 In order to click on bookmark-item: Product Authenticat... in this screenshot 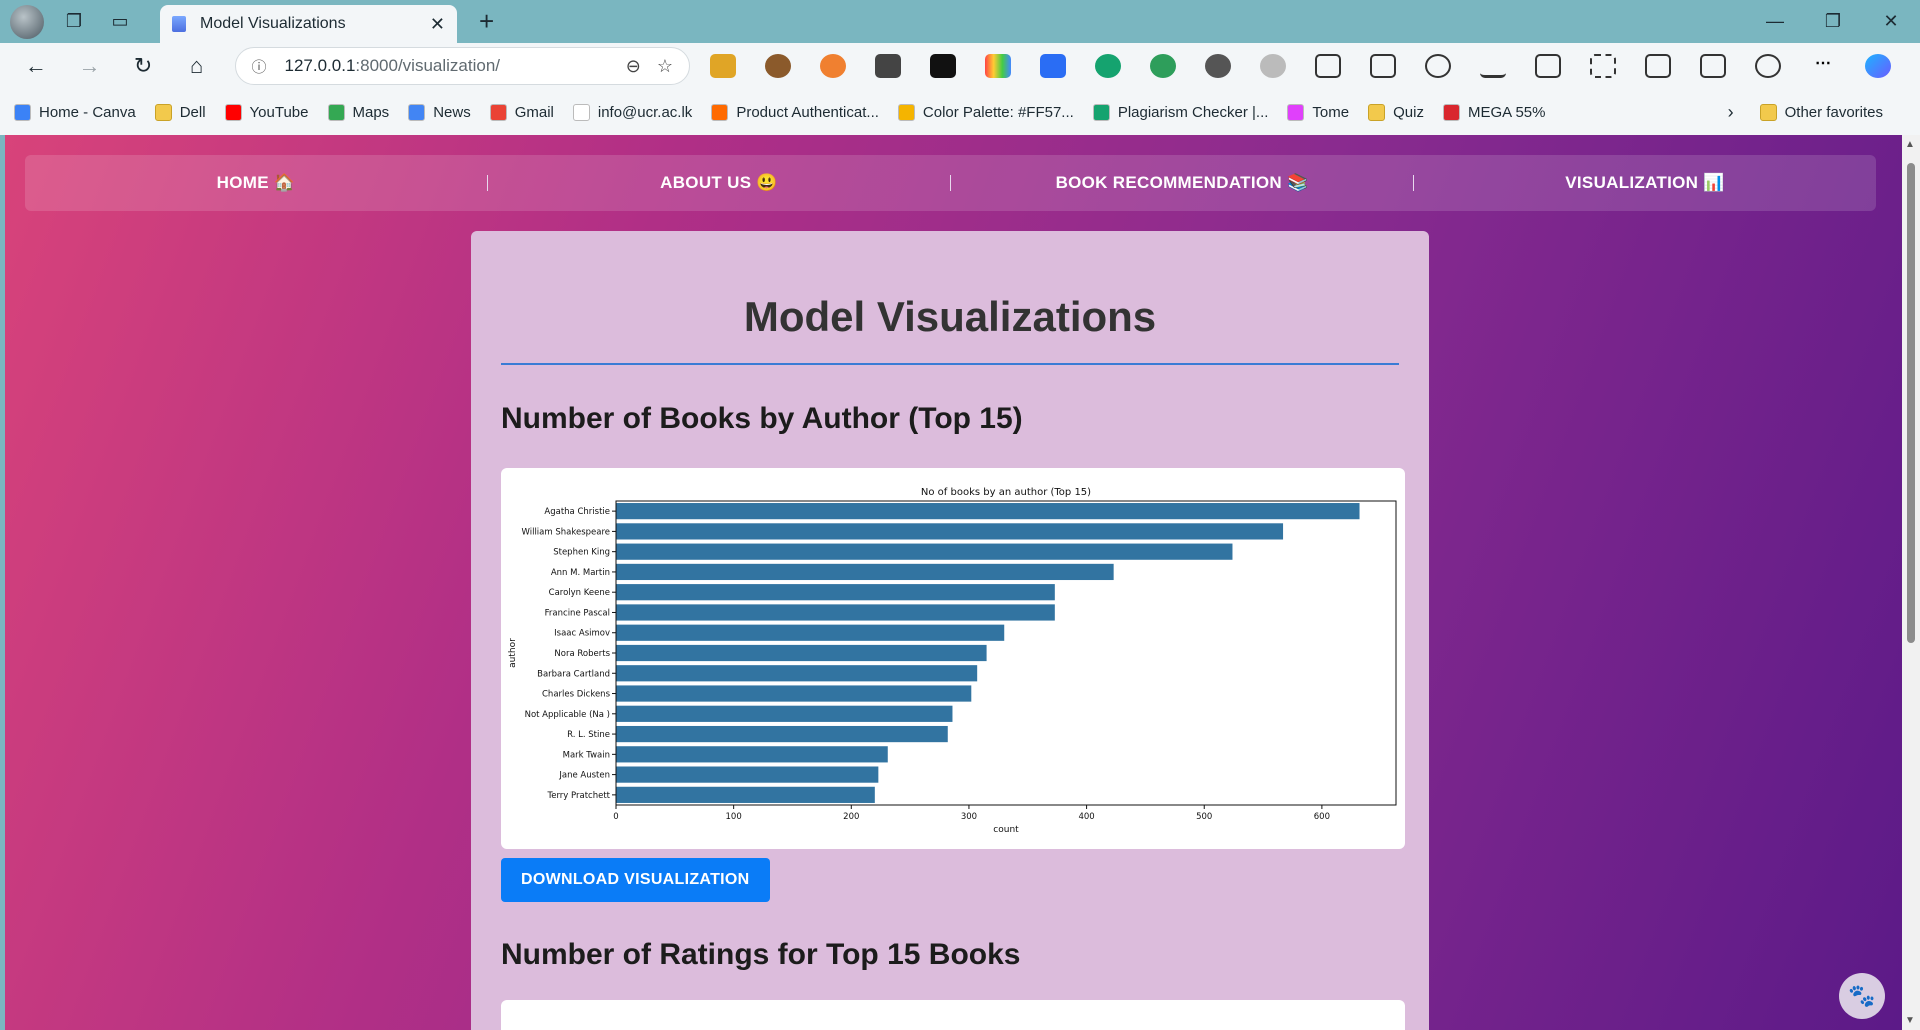, I will do `click(795, 112)`.